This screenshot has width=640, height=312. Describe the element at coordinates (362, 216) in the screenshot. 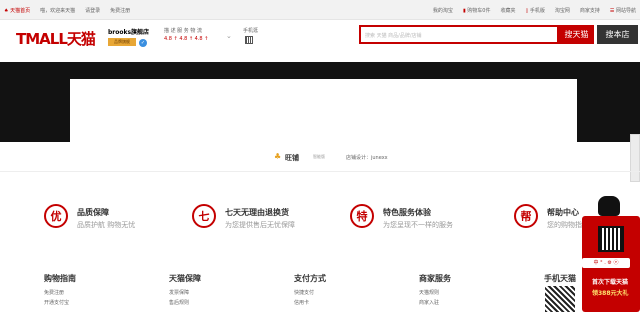

I see `special-icon: 特` at that location.